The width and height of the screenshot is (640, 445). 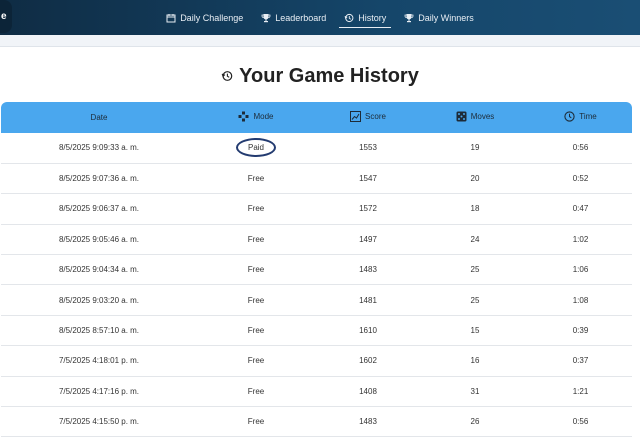 I want to click on column-header-time: Time, so click(x=580, y=117).